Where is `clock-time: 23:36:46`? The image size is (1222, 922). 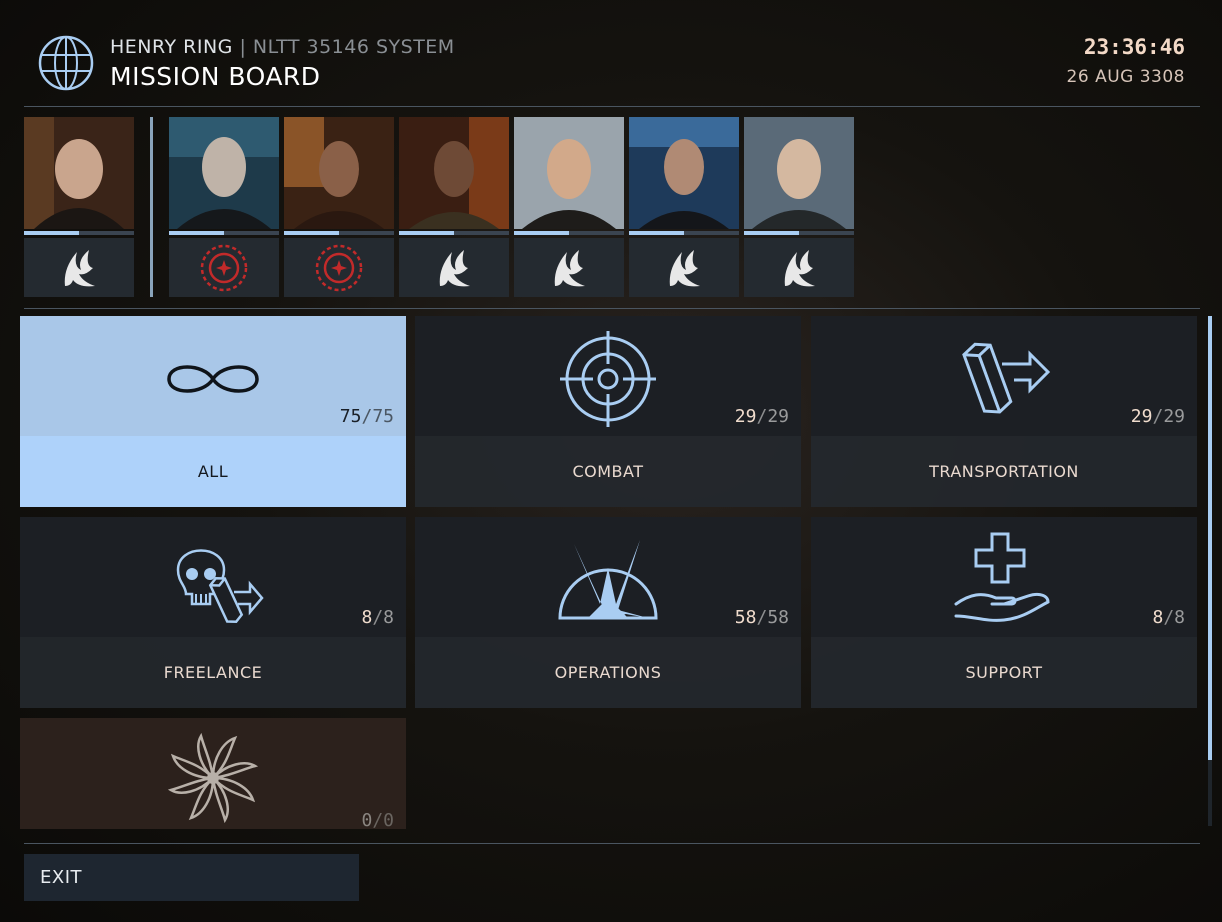
clock-time: 23:36:46 is located at coordinates (1134, 47).